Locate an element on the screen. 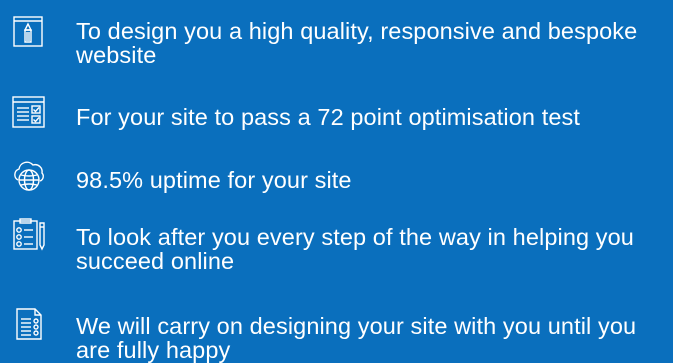 This screenshot has width=673, height=363. document-settings-icon is located at coordinates (29, 324).